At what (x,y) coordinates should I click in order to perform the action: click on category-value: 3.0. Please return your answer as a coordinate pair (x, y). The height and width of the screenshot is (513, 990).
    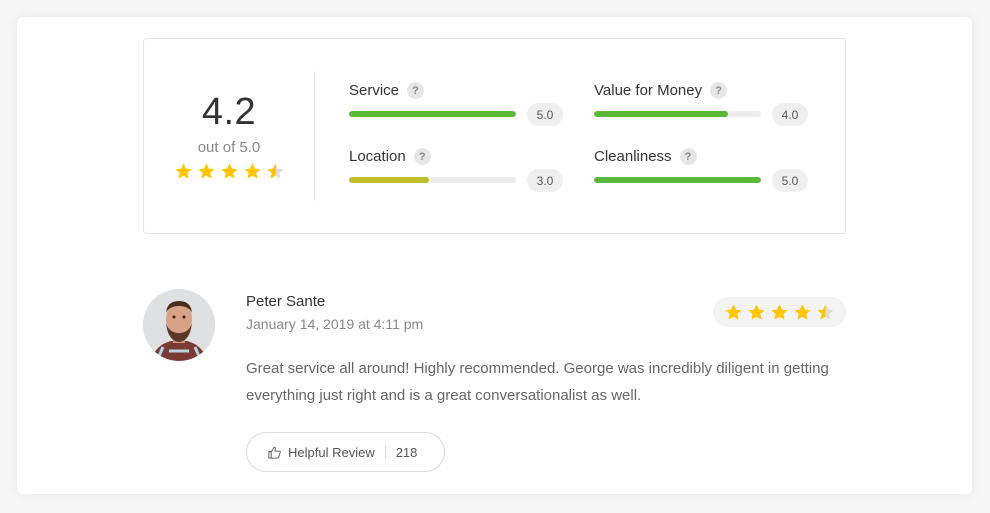
    Looking at the image, I should click on (545, 180).